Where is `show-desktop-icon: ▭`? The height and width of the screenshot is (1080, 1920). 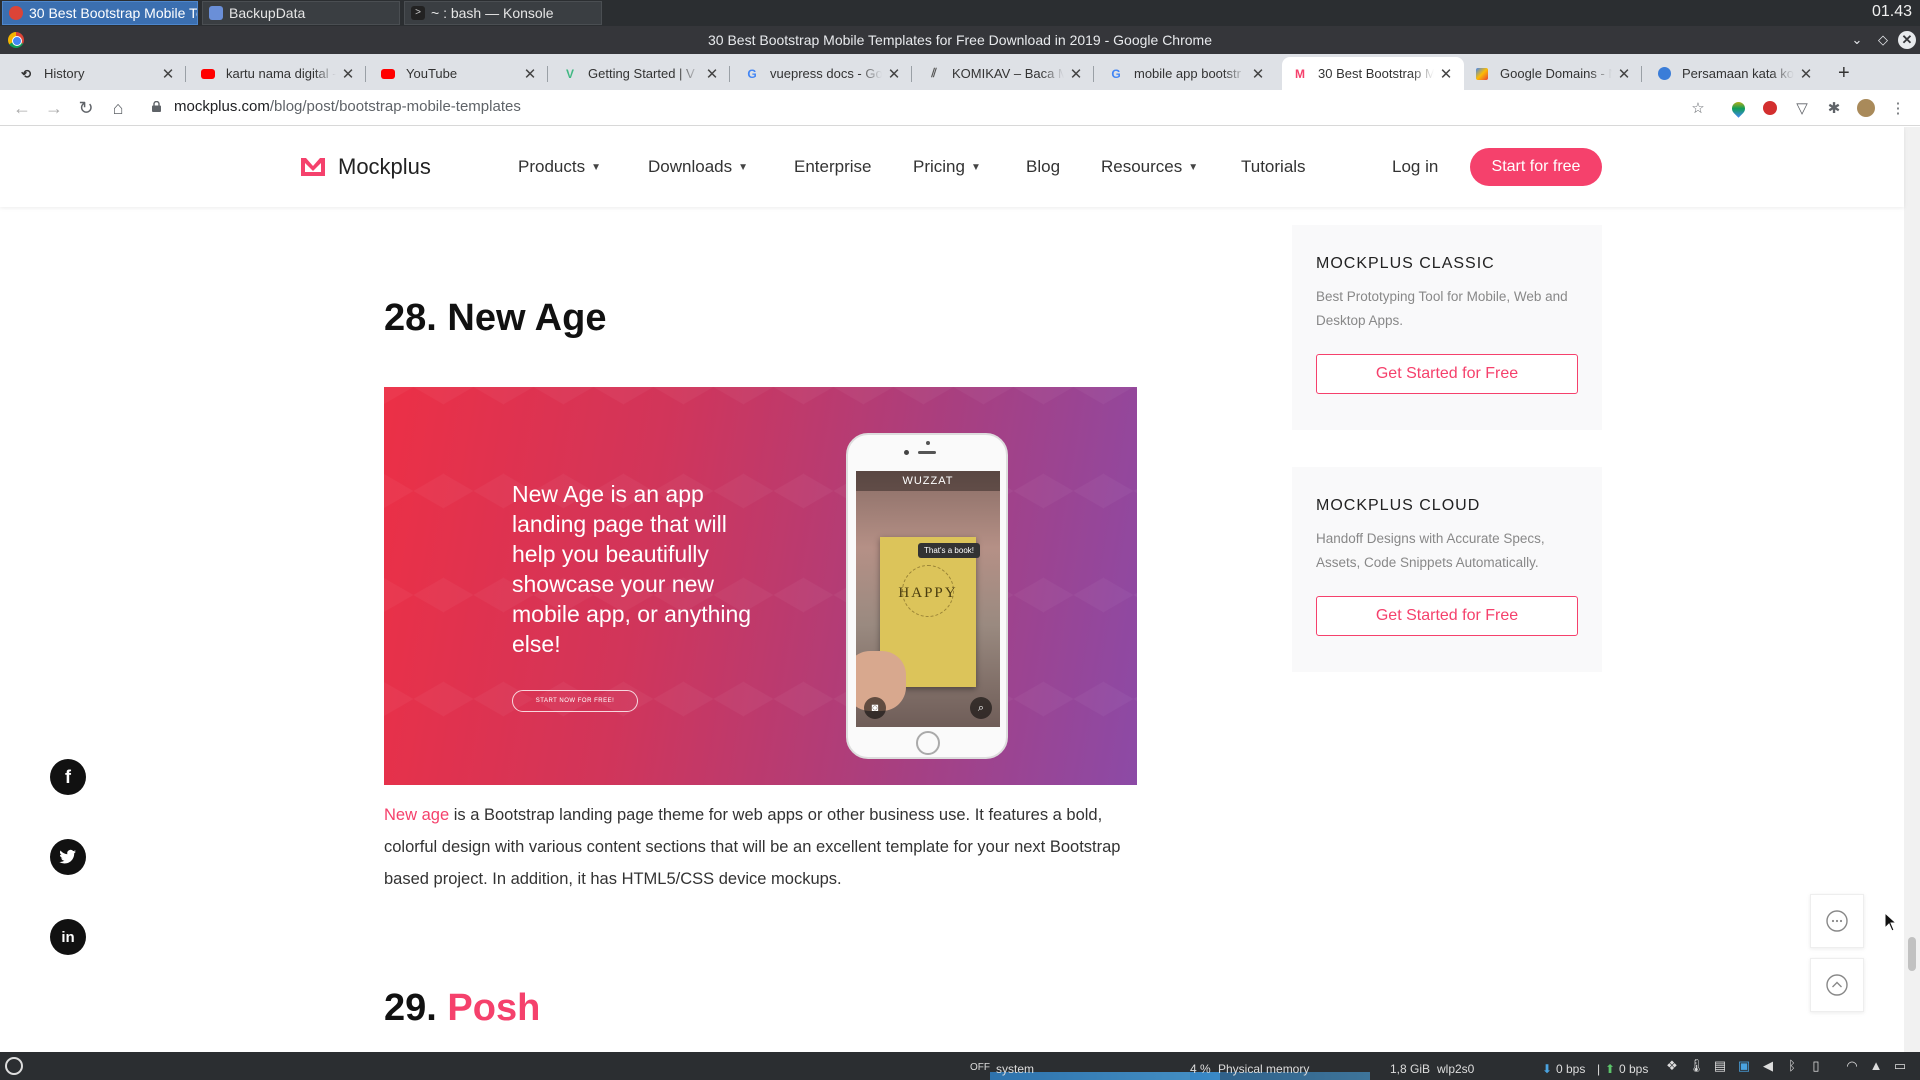
show-desktop-icon: ▭ is located at coordinates (1900, 1066).